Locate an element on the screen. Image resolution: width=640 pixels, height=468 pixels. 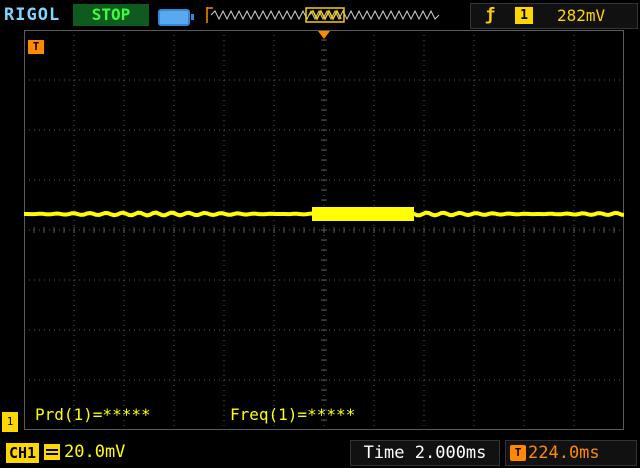
trigger-offset-value: 224.0ms is located at coordinates (564, 453).